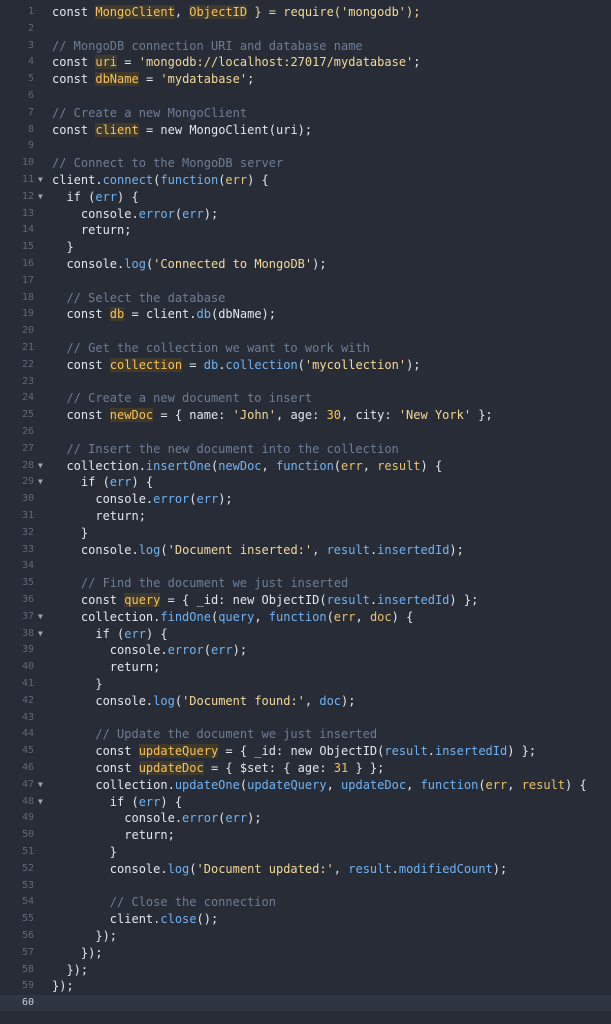 The image size is (611, 1024). Describe the element at coordinates (305, 718) in the screenshot. I see `code-line: 43` at that location.